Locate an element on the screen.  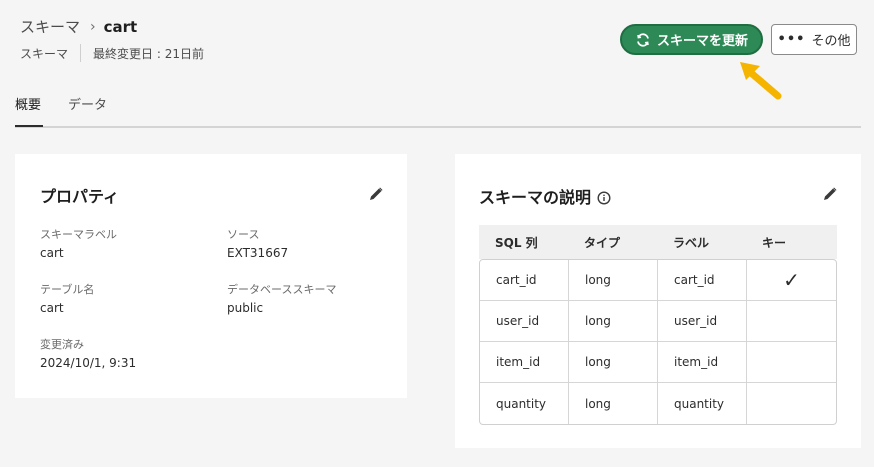
source-value: EXT31667 is located at coordinates (258, 253).